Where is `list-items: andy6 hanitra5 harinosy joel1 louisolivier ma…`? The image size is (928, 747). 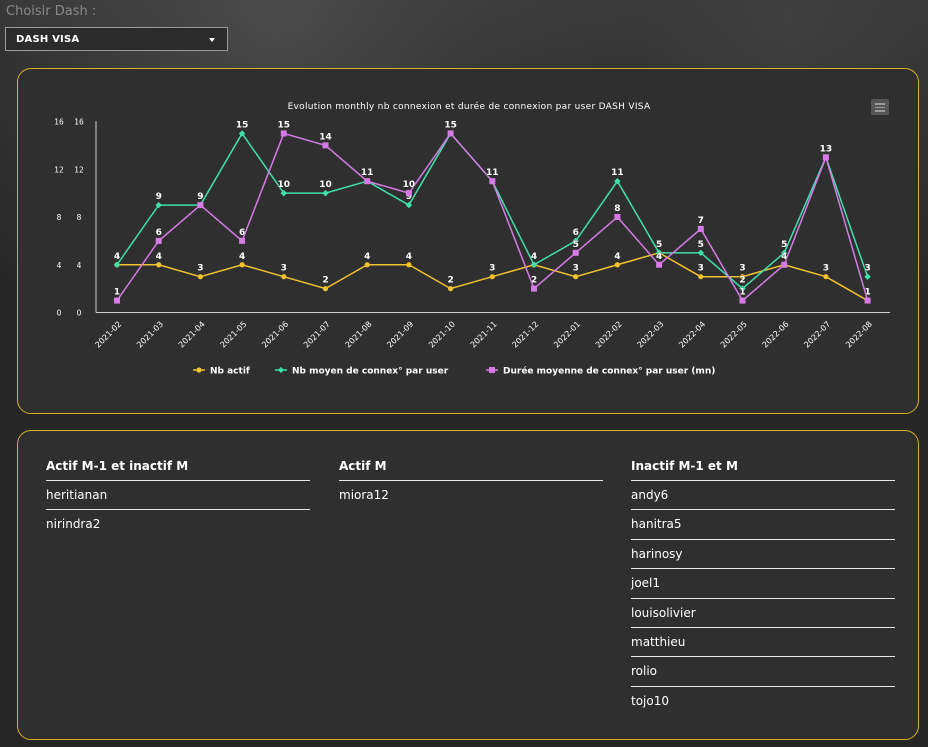
list-items: andy6 hanitra5 harinosy joel1 louisolivier ma… is located at coordinates (763, 598).